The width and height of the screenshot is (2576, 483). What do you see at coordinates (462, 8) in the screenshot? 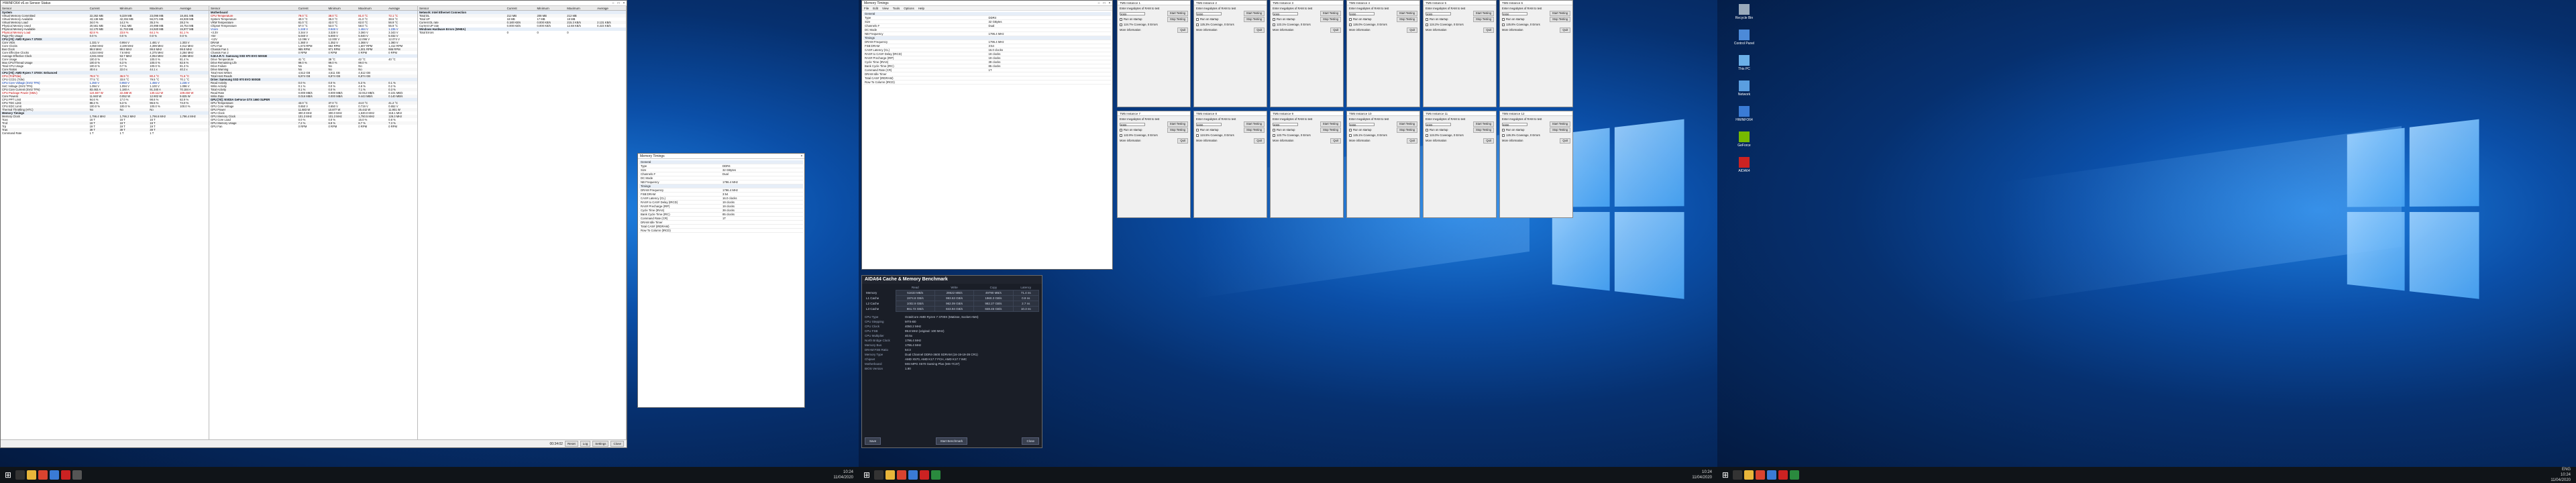
I see `header-sensor: Sensor` at bounding box center [462, 8].